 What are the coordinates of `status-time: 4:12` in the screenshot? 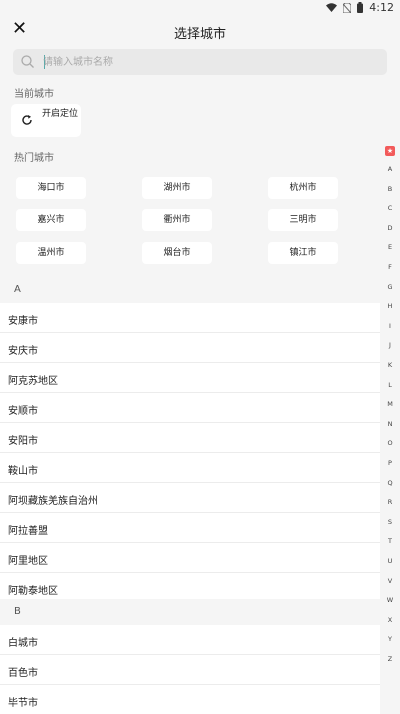 It's located at (381, 7).